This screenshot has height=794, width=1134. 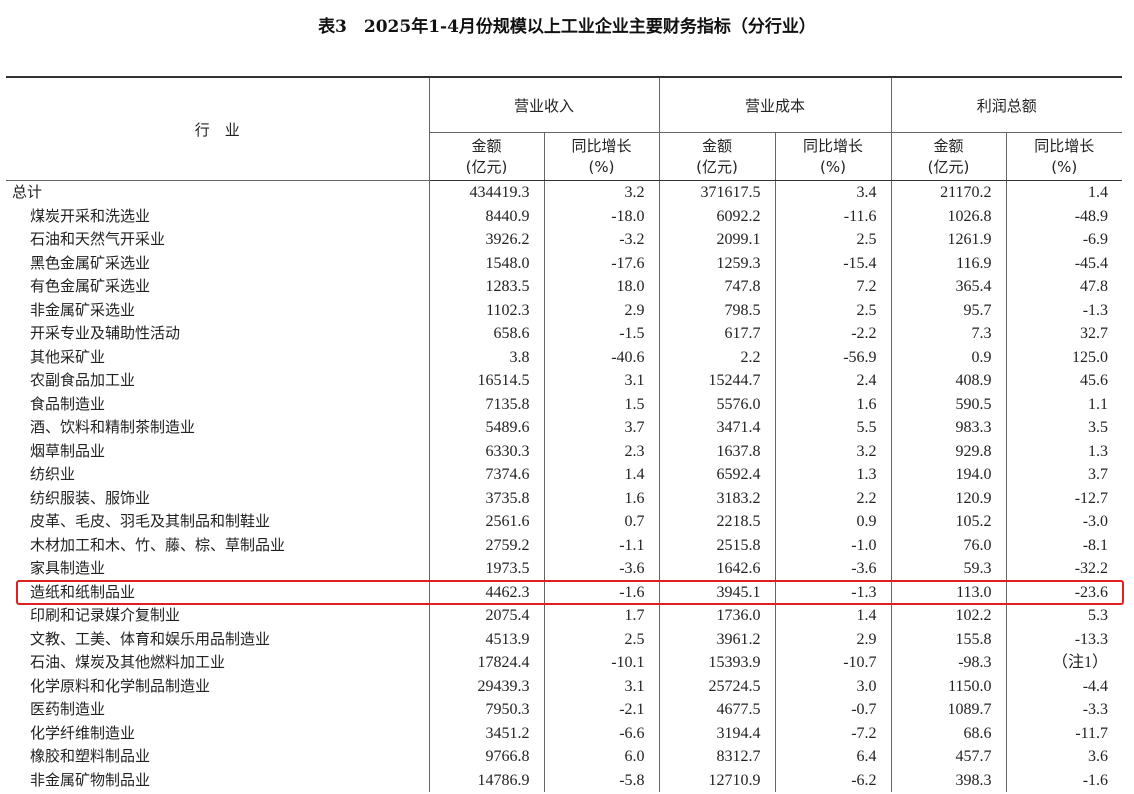 What do you see at coordinates (90, 779) in the screenshot?
I see `industry-name: 非金属矿物制品业` at bounding box center [90, 779].